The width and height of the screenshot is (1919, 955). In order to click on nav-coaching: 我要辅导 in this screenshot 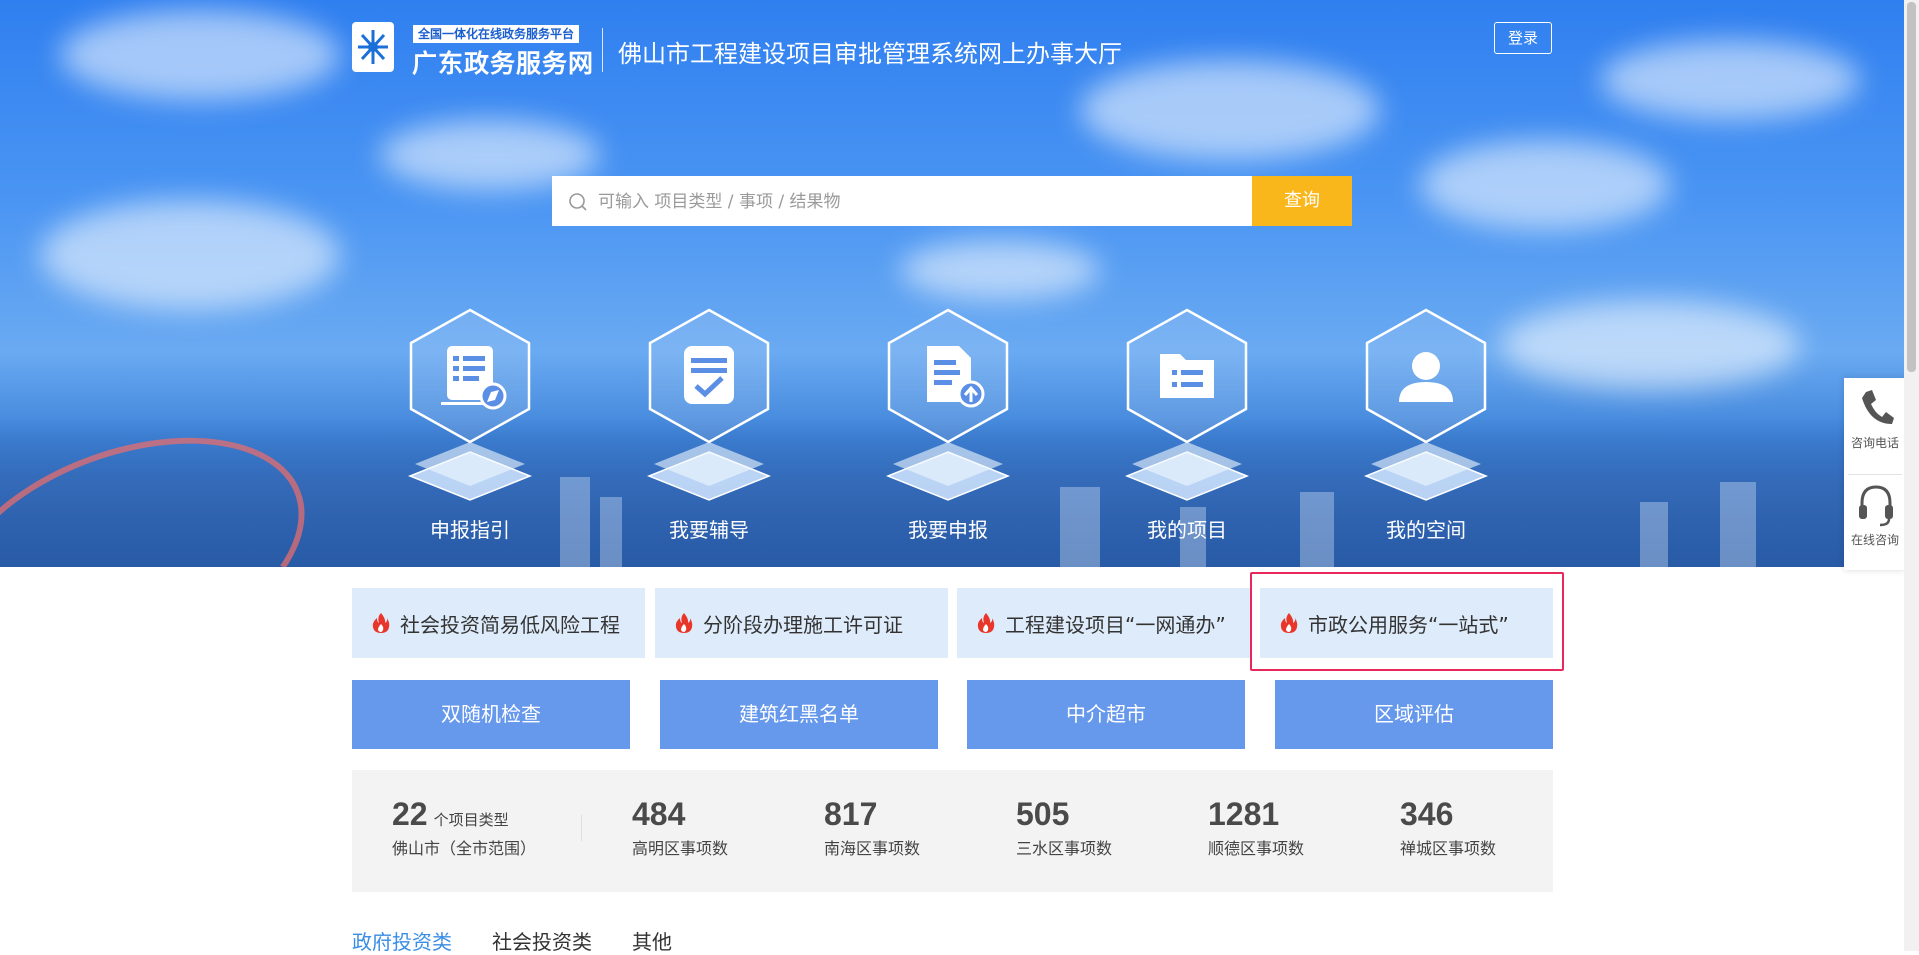, I will do `click(709, 428)`.